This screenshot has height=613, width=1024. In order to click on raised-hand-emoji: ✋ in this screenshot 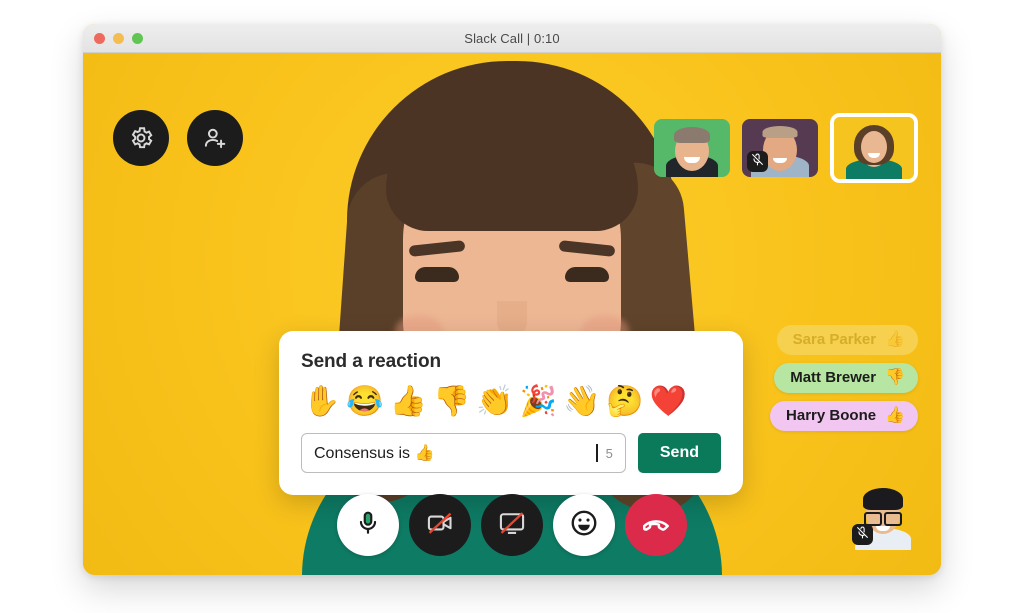, I will do `click(321, 402)`.